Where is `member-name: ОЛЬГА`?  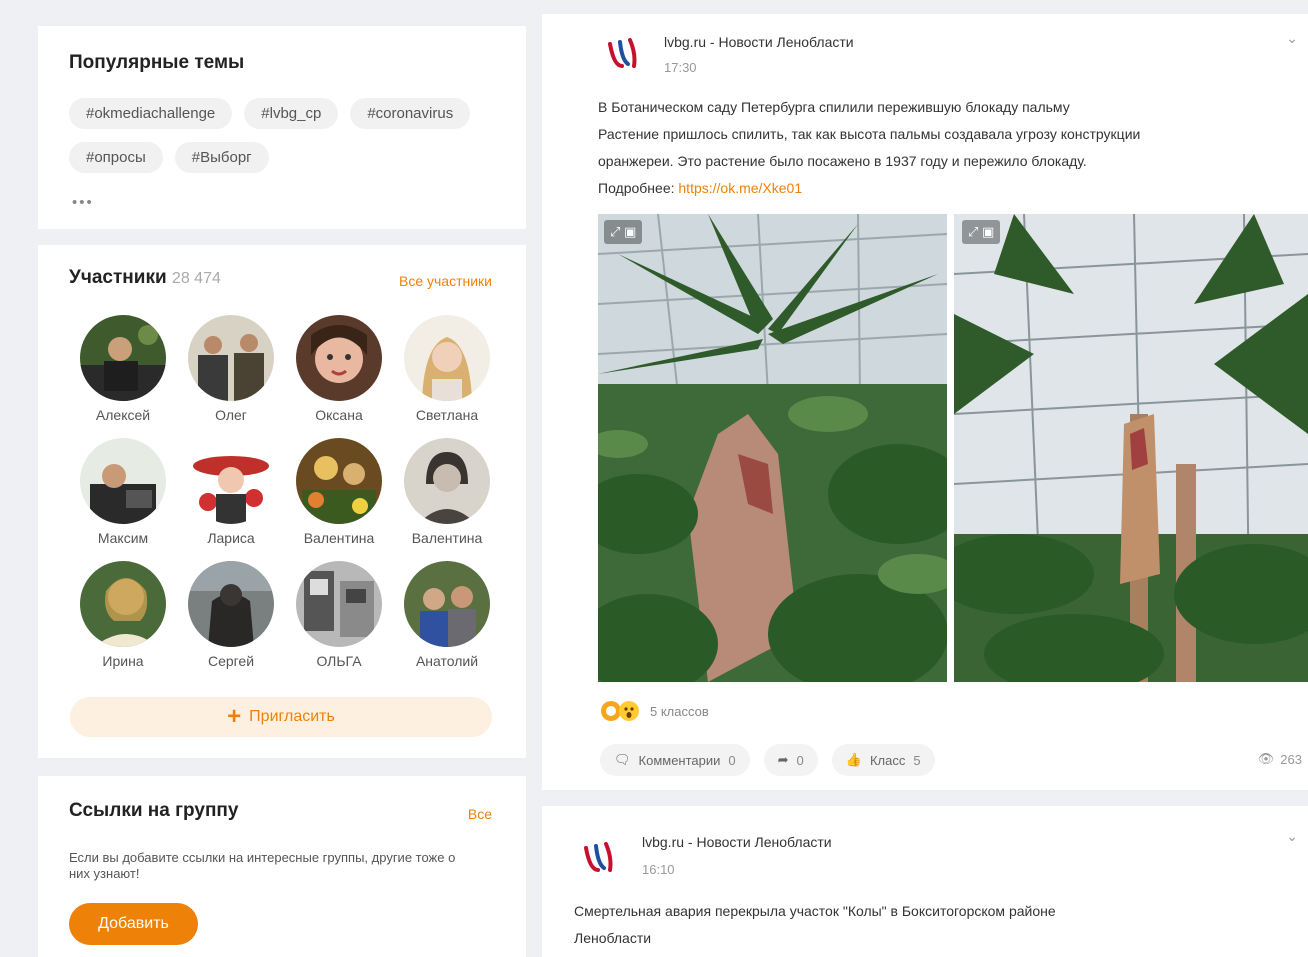 member-name: ОЛЬГА is located at coordinates (339, 661).